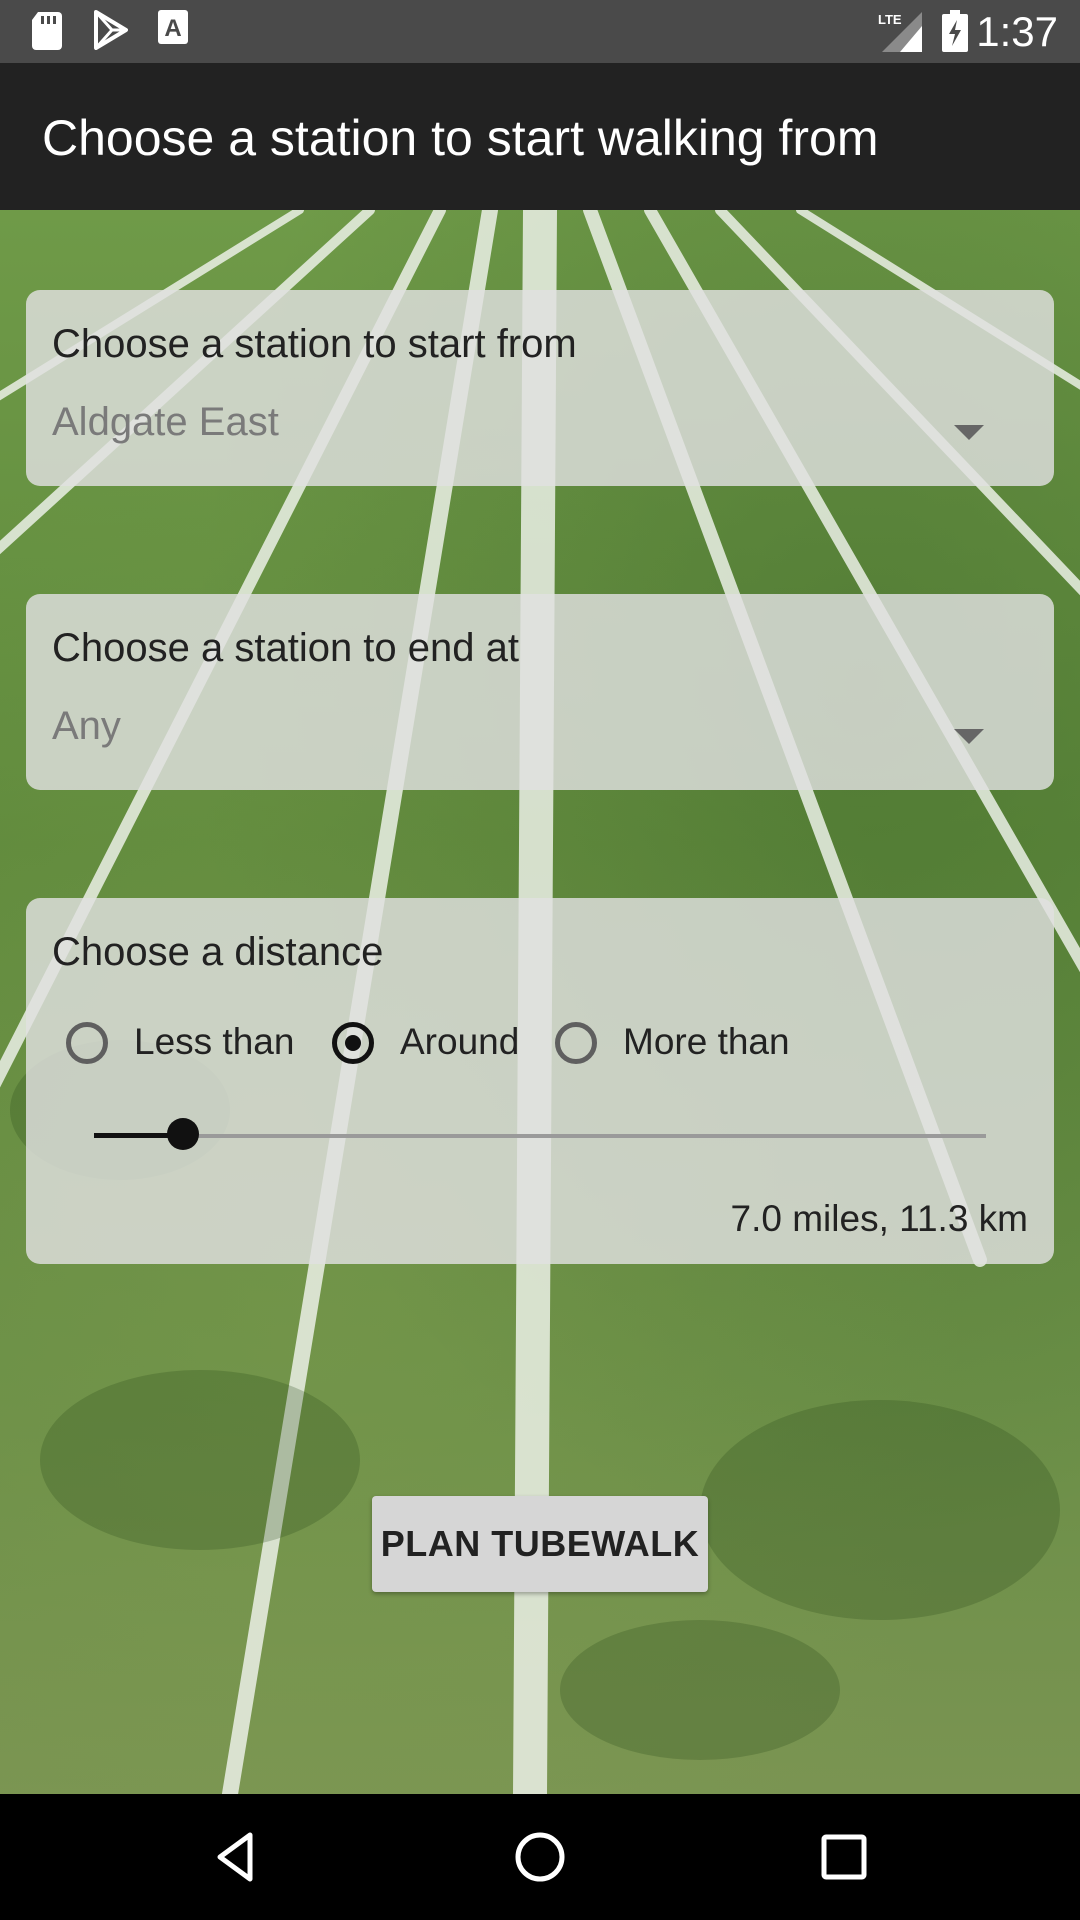  What do you see at coordinates (540, 31) in the screenshot?
I see `status-bar: A LTE 1:37` at bounding box center [540, 31].